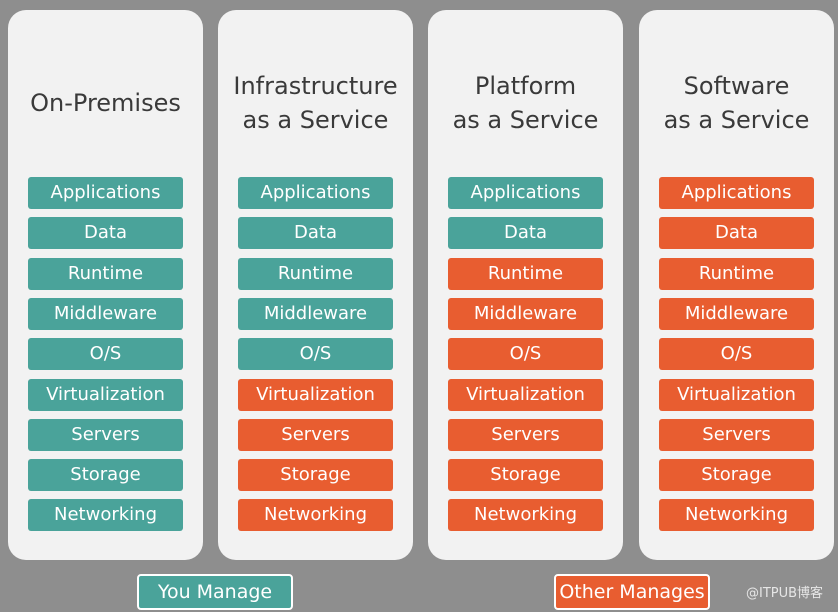 The image size is (838, 612). What do you see at coordinates (525, 103) in the screenshot?
I see `column-title: Platform as a Service` at bounding box center [525, 103].